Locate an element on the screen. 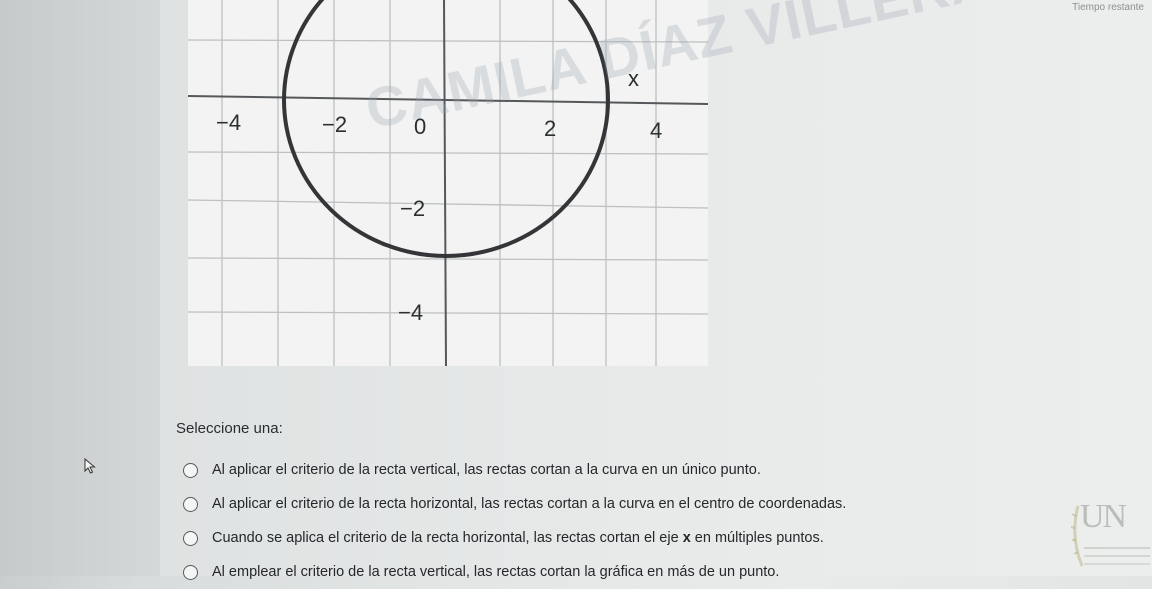 This screenshot has height=589, width=1152. question-prompt: Seleccione una: is located at coordinates (229, 428).